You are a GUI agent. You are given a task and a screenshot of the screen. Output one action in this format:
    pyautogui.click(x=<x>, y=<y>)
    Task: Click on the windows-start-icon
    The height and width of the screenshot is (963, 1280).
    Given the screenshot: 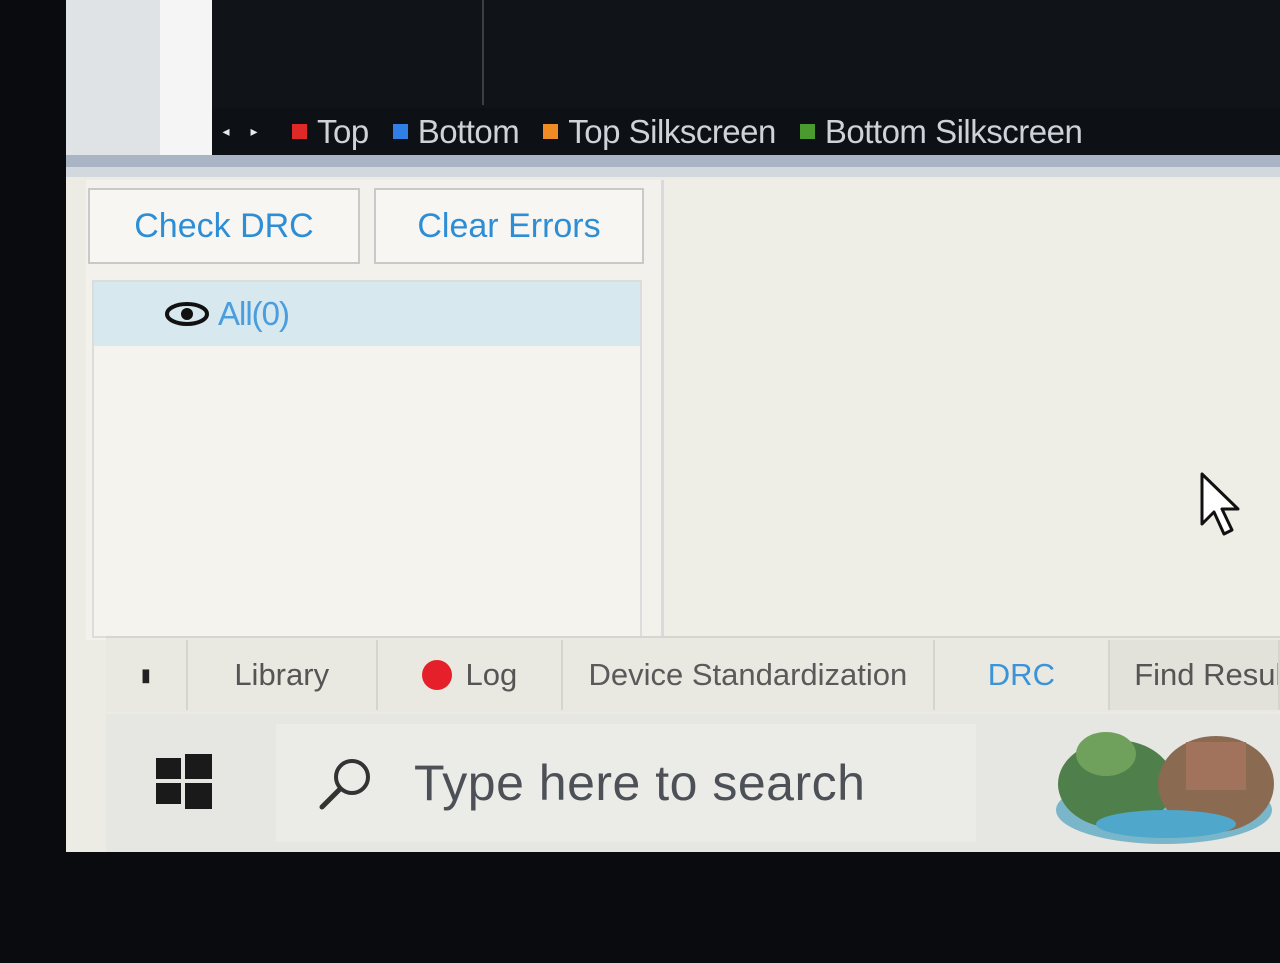 What is the action you would take?
    pyautogui.click(x=184, y=782)
    